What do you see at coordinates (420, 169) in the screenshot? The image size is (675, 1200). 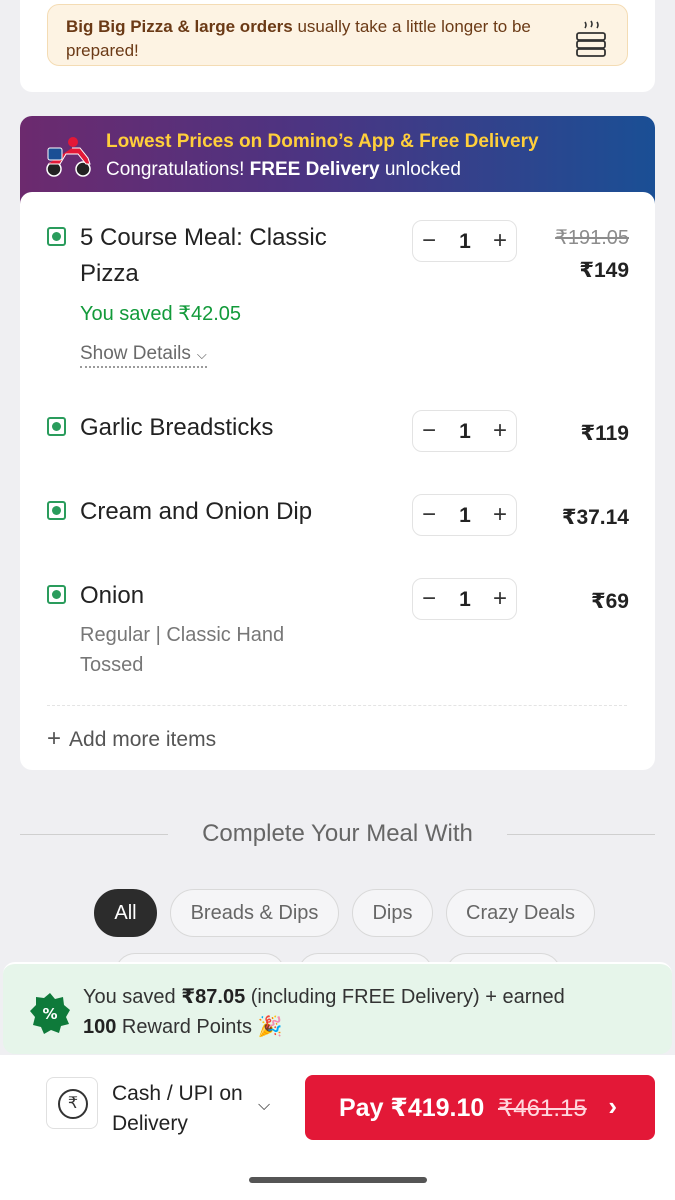 I see `banner-subline-suffix: unlocked` at bounding box center [420, 169].